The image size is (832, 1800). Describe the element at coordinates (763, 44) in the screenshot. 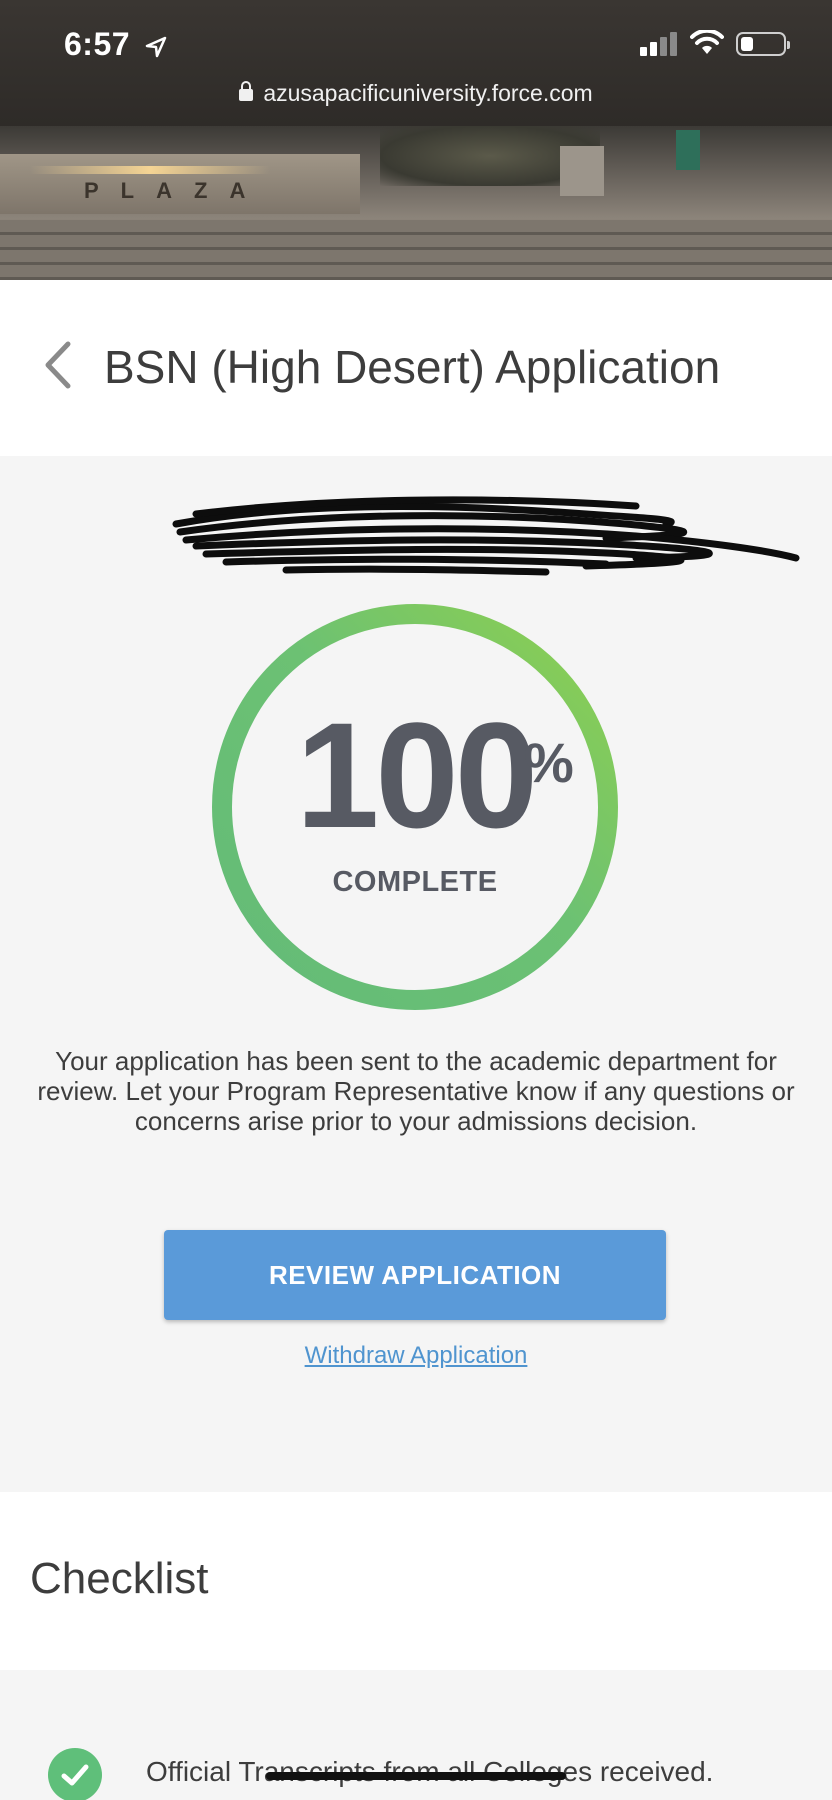

I see `battery-icon` at that location.